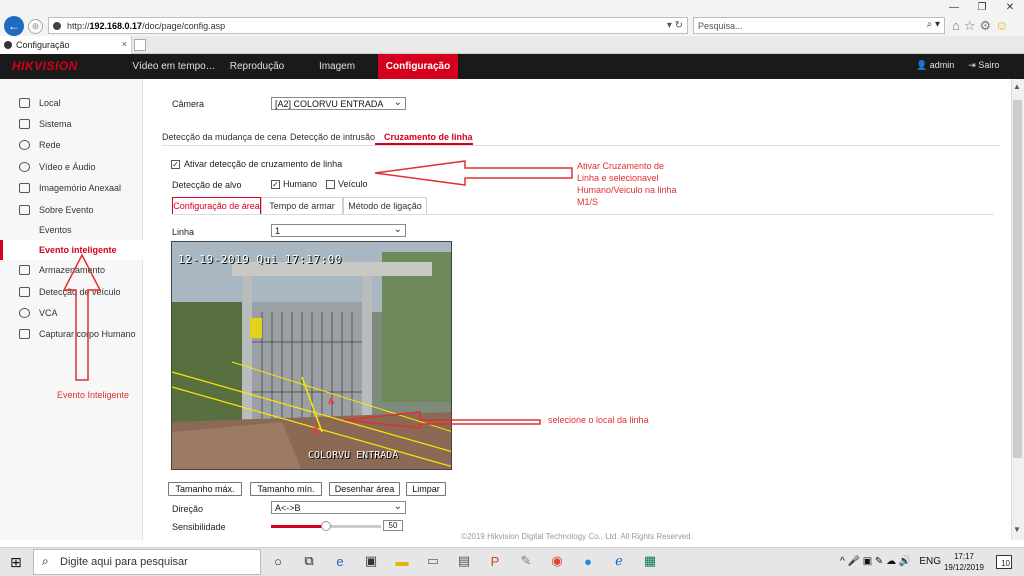 The image size is (1024, 576). Describe the element at coordinates (278, 561) in the screenshot. I see `cortana-icon: ○` at that location.